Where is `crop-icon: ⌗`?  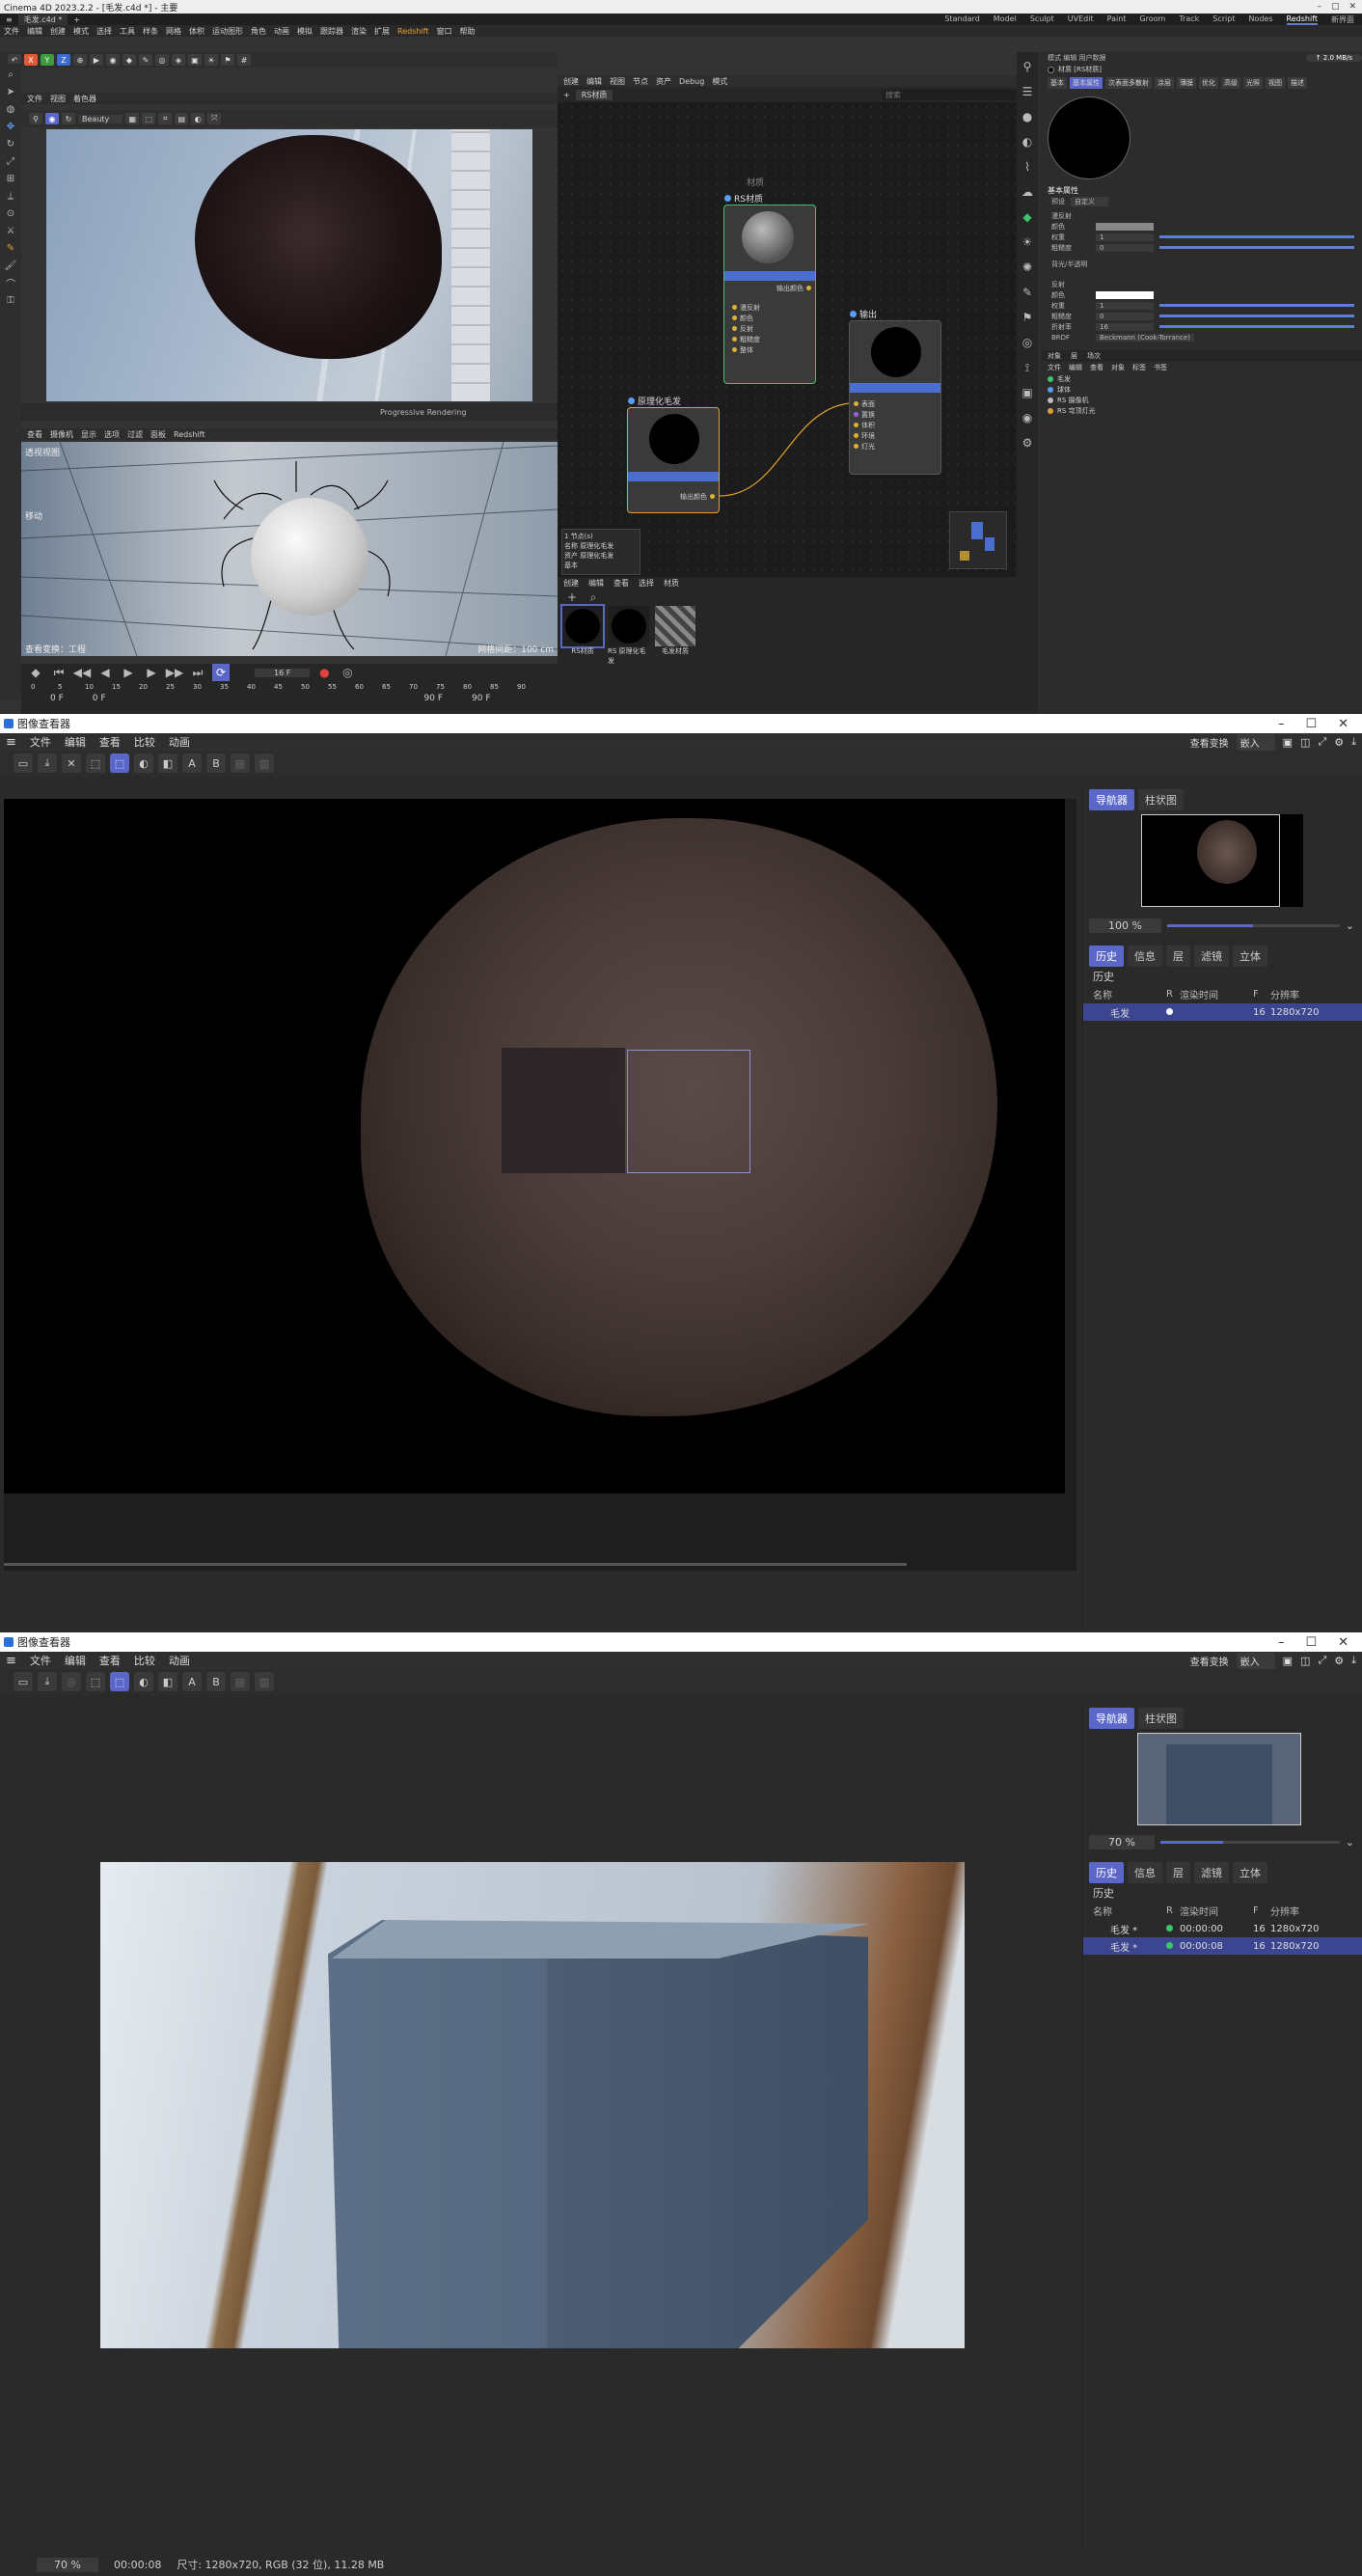
crop-icon: ⌗ is located at coordinates (165, 119).